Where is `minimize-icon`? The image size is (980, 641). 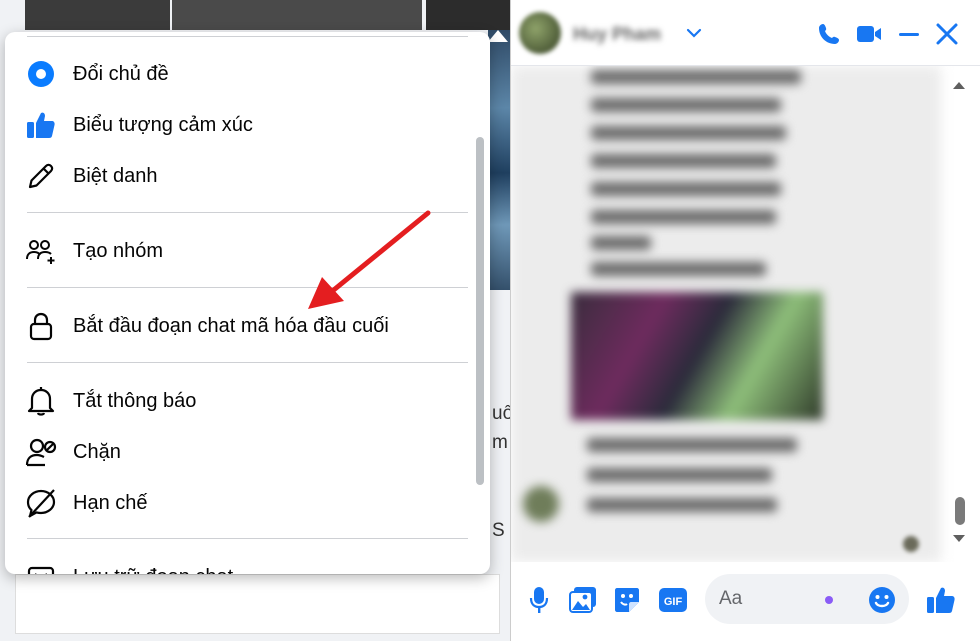
minimize-icon is located at coordinates (909, 34).